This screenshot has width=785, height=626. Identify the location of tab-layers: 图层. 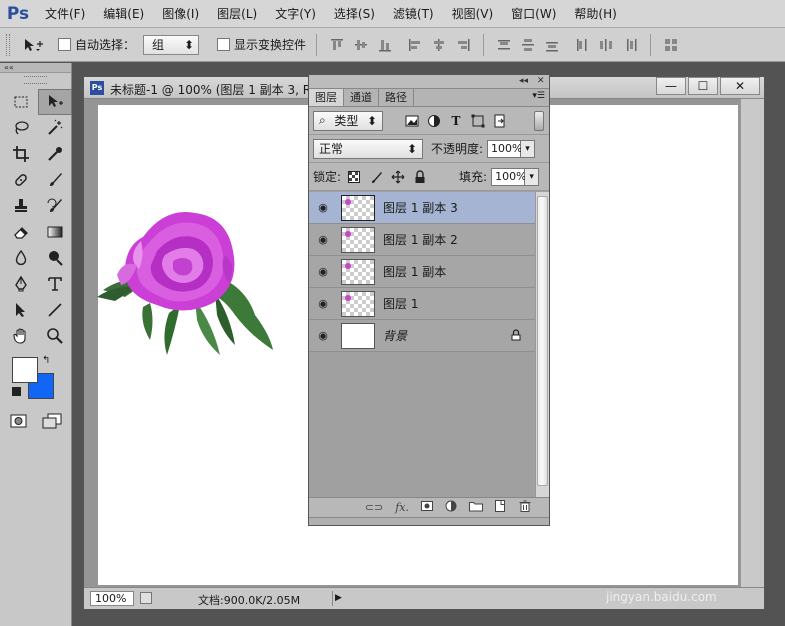
(326, 97).